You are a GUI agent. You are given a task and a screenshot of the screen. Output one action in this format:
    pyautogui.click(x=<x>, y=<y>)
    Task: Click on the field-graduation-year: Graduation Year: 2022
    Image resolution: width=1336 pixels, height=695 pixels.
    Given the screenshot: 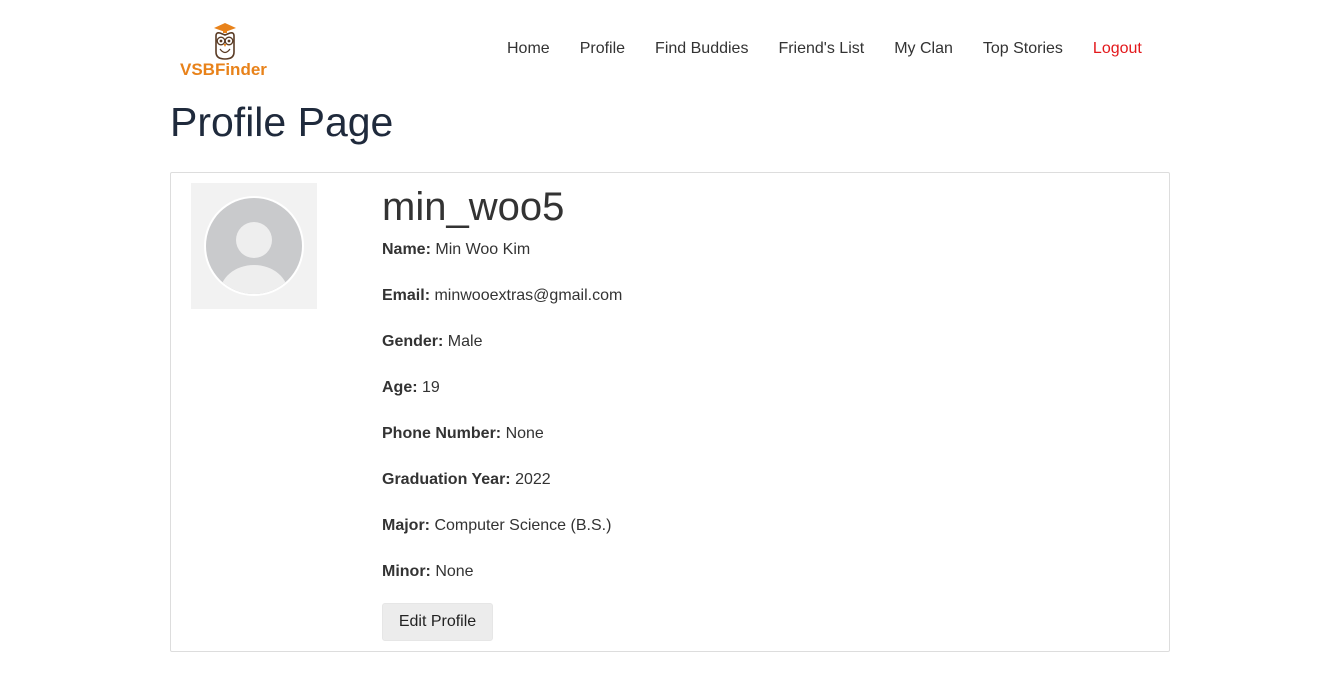 What is the action you would take?
    pyautogui.click(x=466, y=480)
    